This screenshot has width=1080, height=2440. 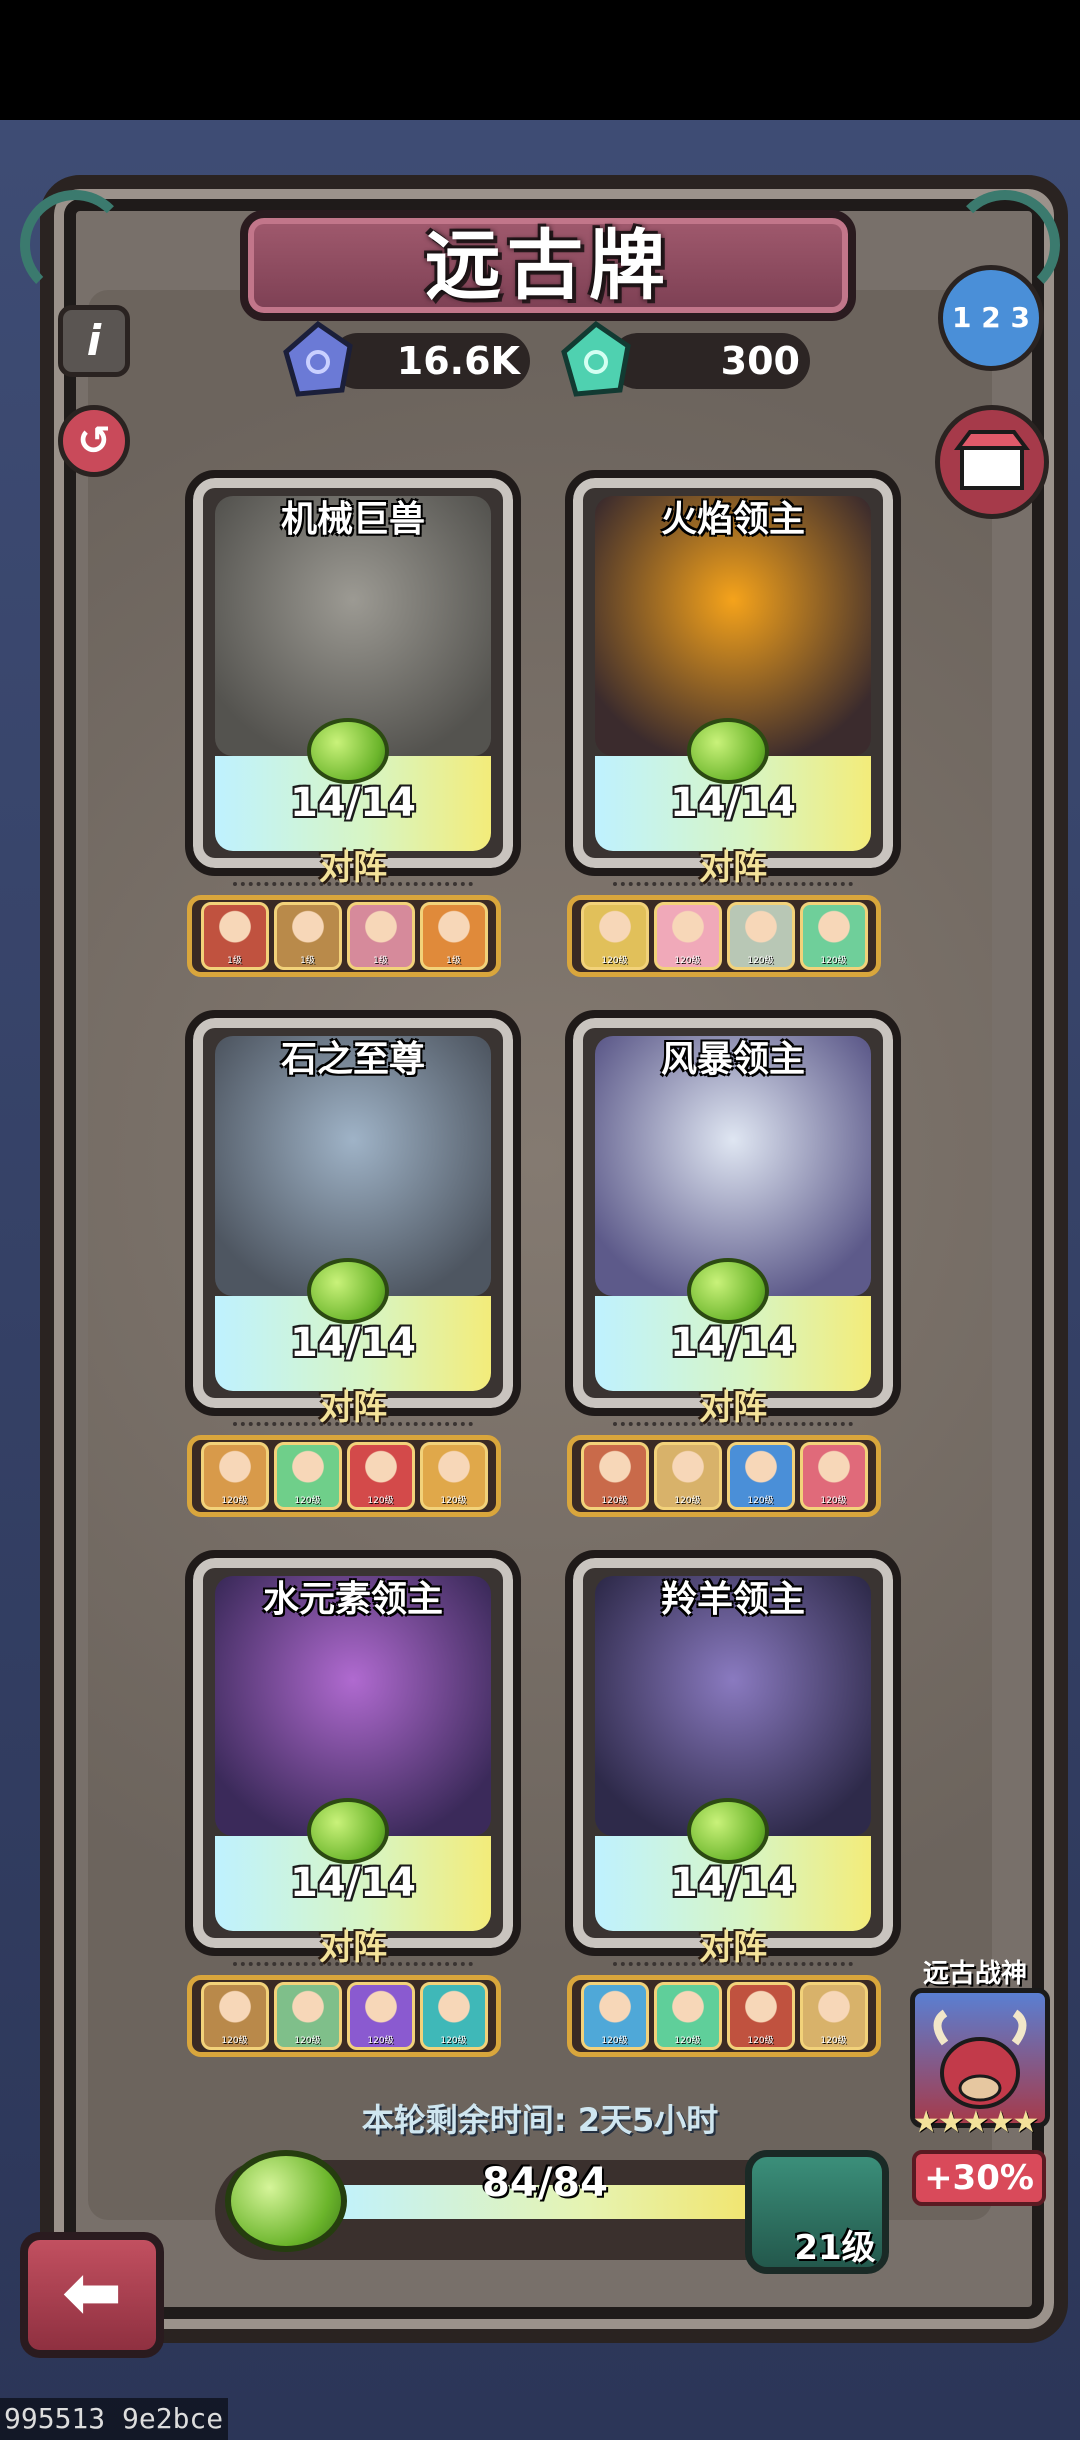 I want to click on status-bar, so click(x=540, y=60).